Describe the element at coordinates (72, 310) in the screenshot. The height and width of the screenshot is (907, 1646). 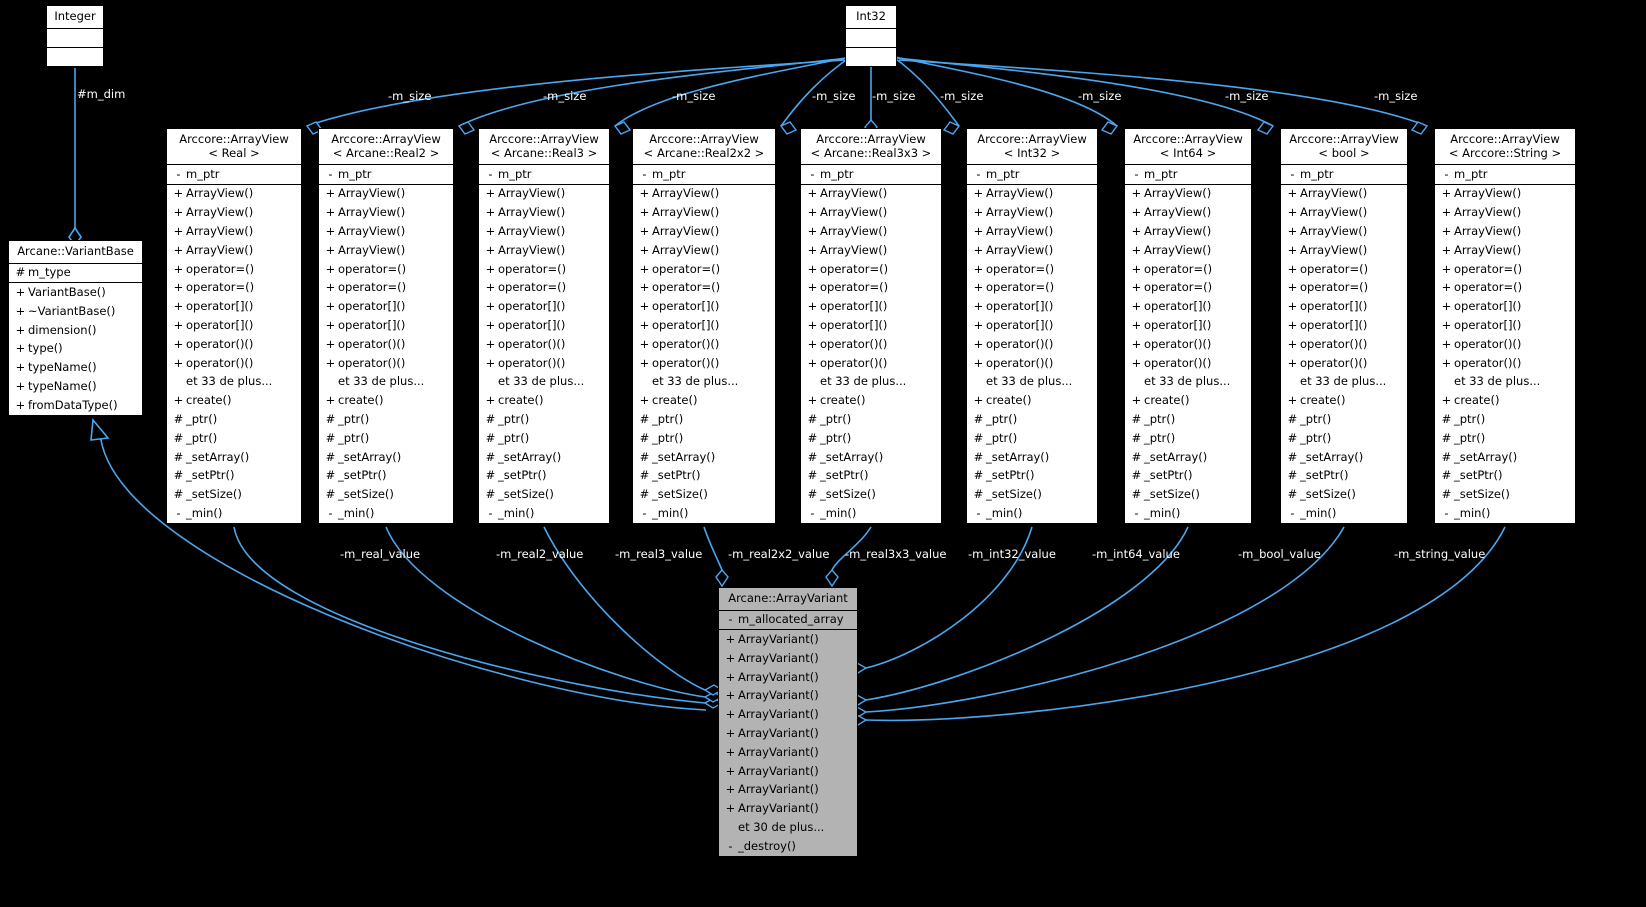
I see `member-label: ~VariantBase()` at that location.